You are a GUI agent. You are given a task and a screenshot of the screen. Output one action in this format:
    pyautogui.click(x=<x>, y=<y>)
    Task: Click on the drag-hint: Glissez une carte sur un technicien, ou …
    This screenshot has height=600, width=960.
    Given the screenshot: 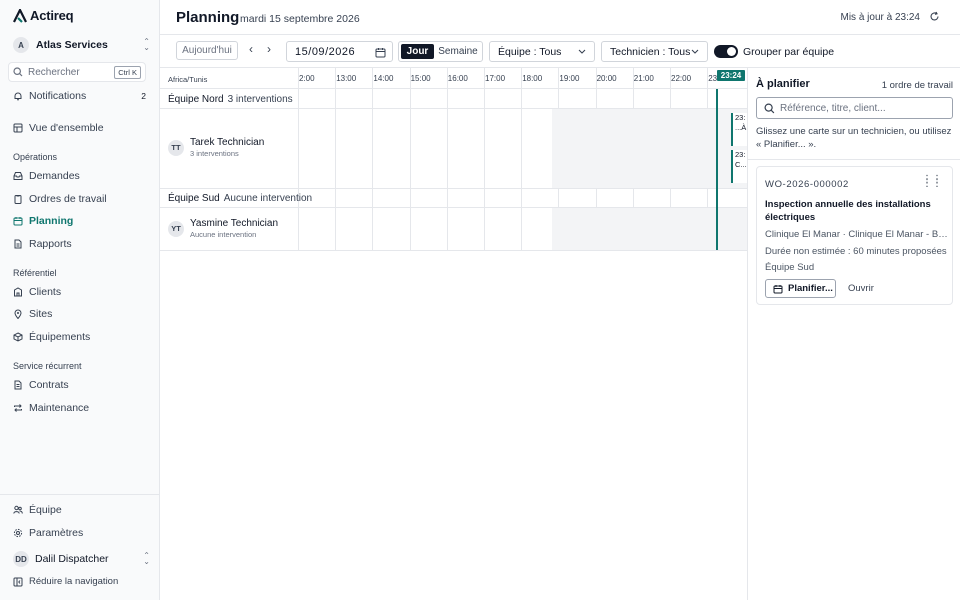 What is the action you would take?
    pyautogui.click(x=854, y=138)
    